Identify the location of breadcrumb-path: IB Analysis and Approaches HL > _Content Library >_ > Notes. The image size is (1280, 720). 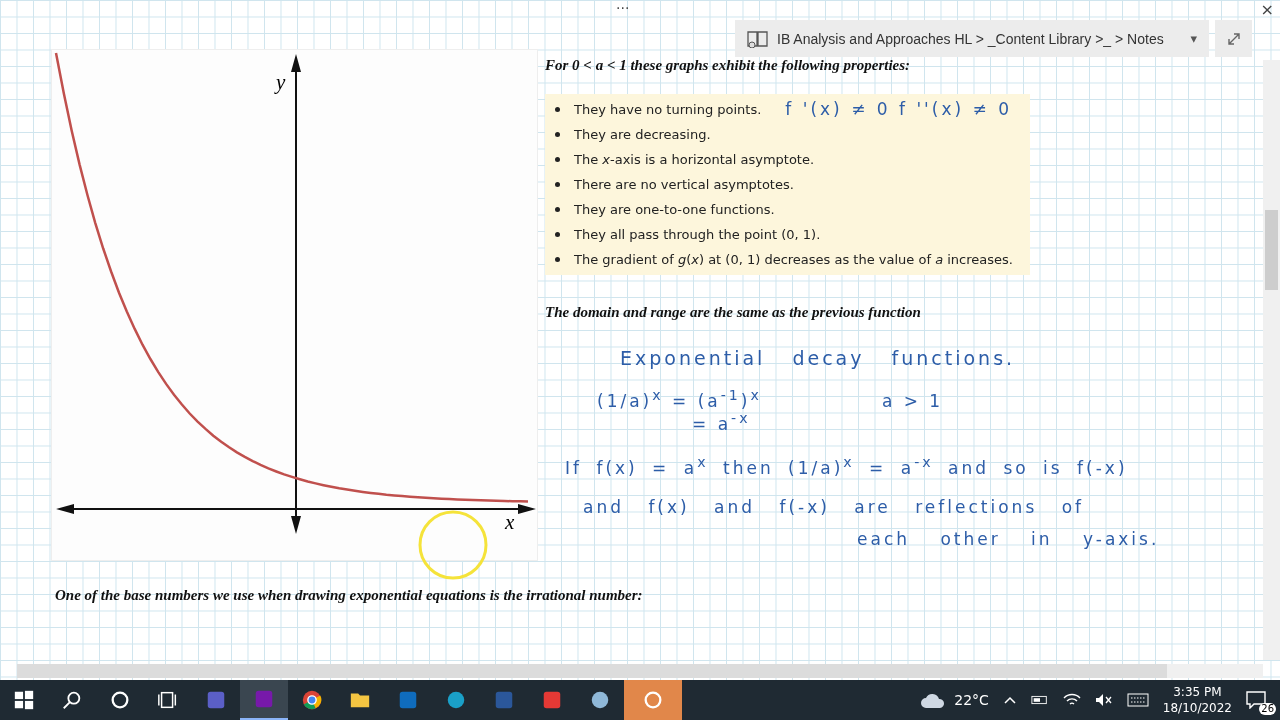
(971, 38).